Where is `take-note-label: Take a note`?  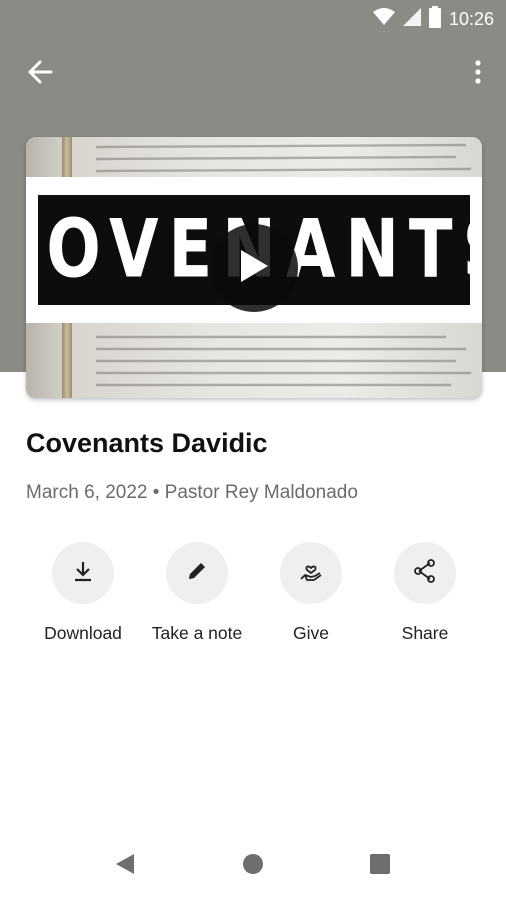 take-note-label: Take a note is located at coordinates (197, 633).